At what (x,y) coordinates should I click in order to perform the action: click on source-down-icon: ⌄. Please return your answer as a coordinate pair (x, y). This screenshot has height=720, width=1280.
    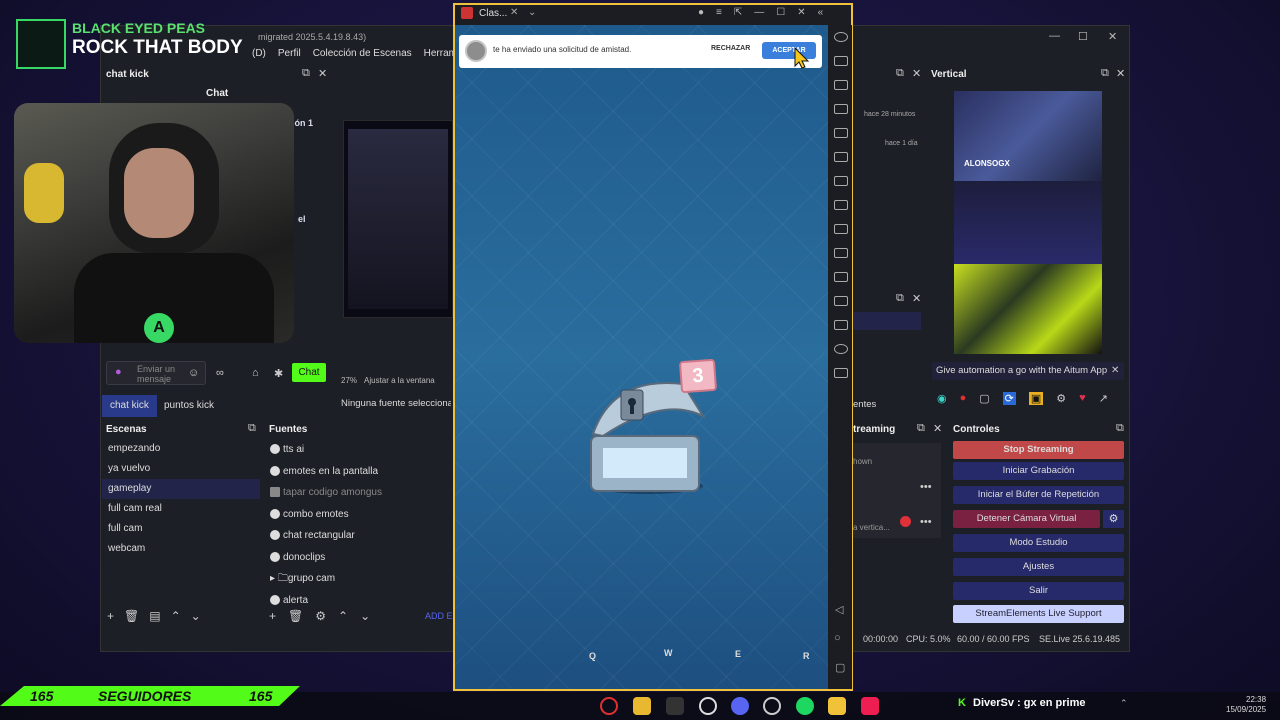
    Looking at the image, I should click on (365, 616).